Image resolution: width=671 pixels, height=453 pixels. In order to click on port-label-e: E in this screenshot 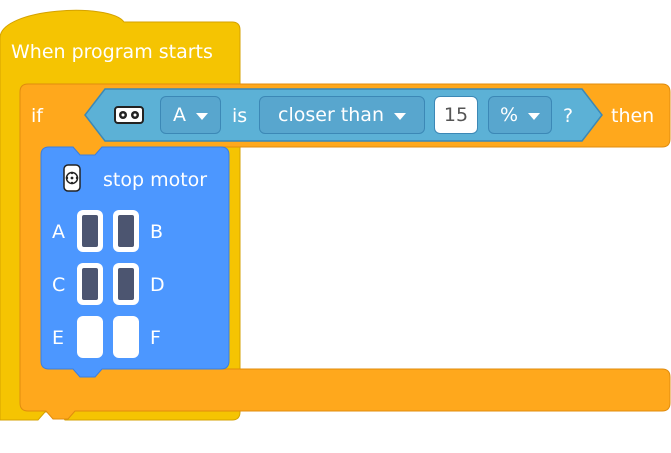, I will do `click(58, 338)`.